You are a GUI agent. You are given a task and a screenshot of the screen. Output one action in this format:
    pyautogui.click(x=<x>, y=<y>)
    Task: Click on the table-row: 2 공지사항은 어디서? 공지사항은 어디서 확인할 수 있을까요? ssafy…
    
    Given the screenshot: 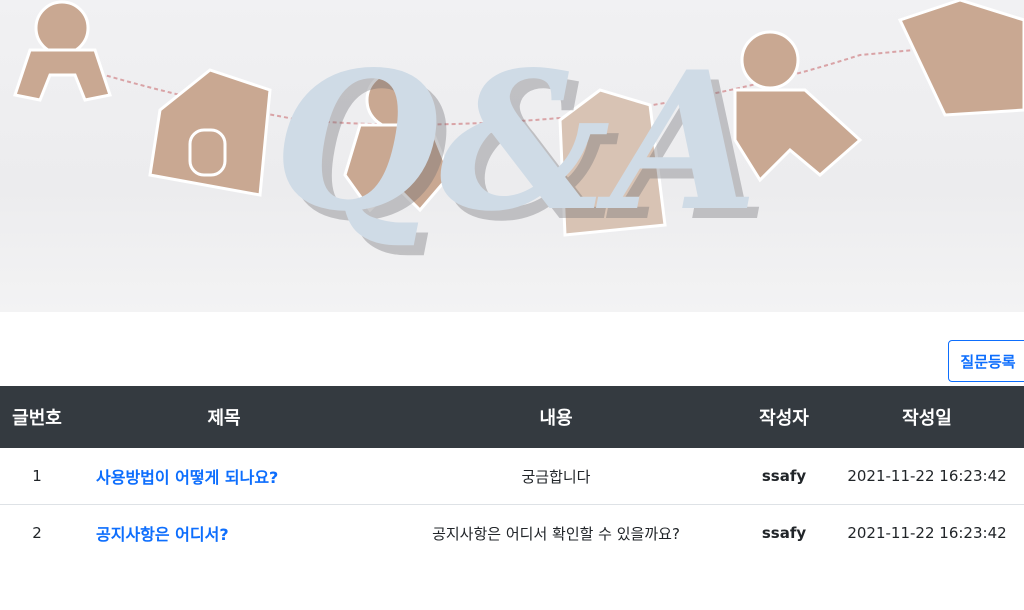 What is the action you would take?
    pyautogui.click(x=512, y=532)
    